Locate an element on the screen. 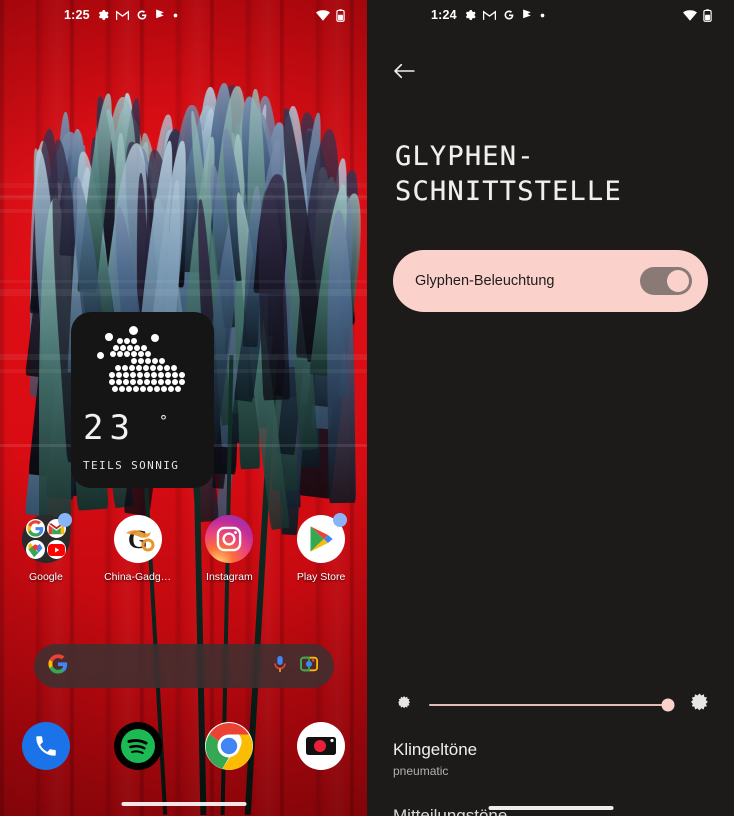 Image resolution: width=734 pixels, height=816 pixels. weather-condition: TEILS SONNIG is located at coordinates (131, 465).